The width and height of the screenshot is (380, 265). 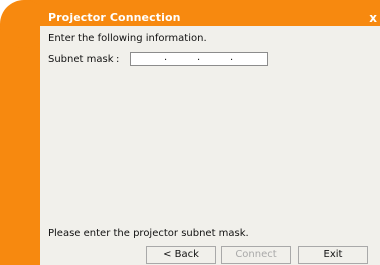 What do you see at coordinates (148, 233) in the screenshot?
I see `status-hint: Please enter the projector subnet mask.` at bounding box center [148, 233].